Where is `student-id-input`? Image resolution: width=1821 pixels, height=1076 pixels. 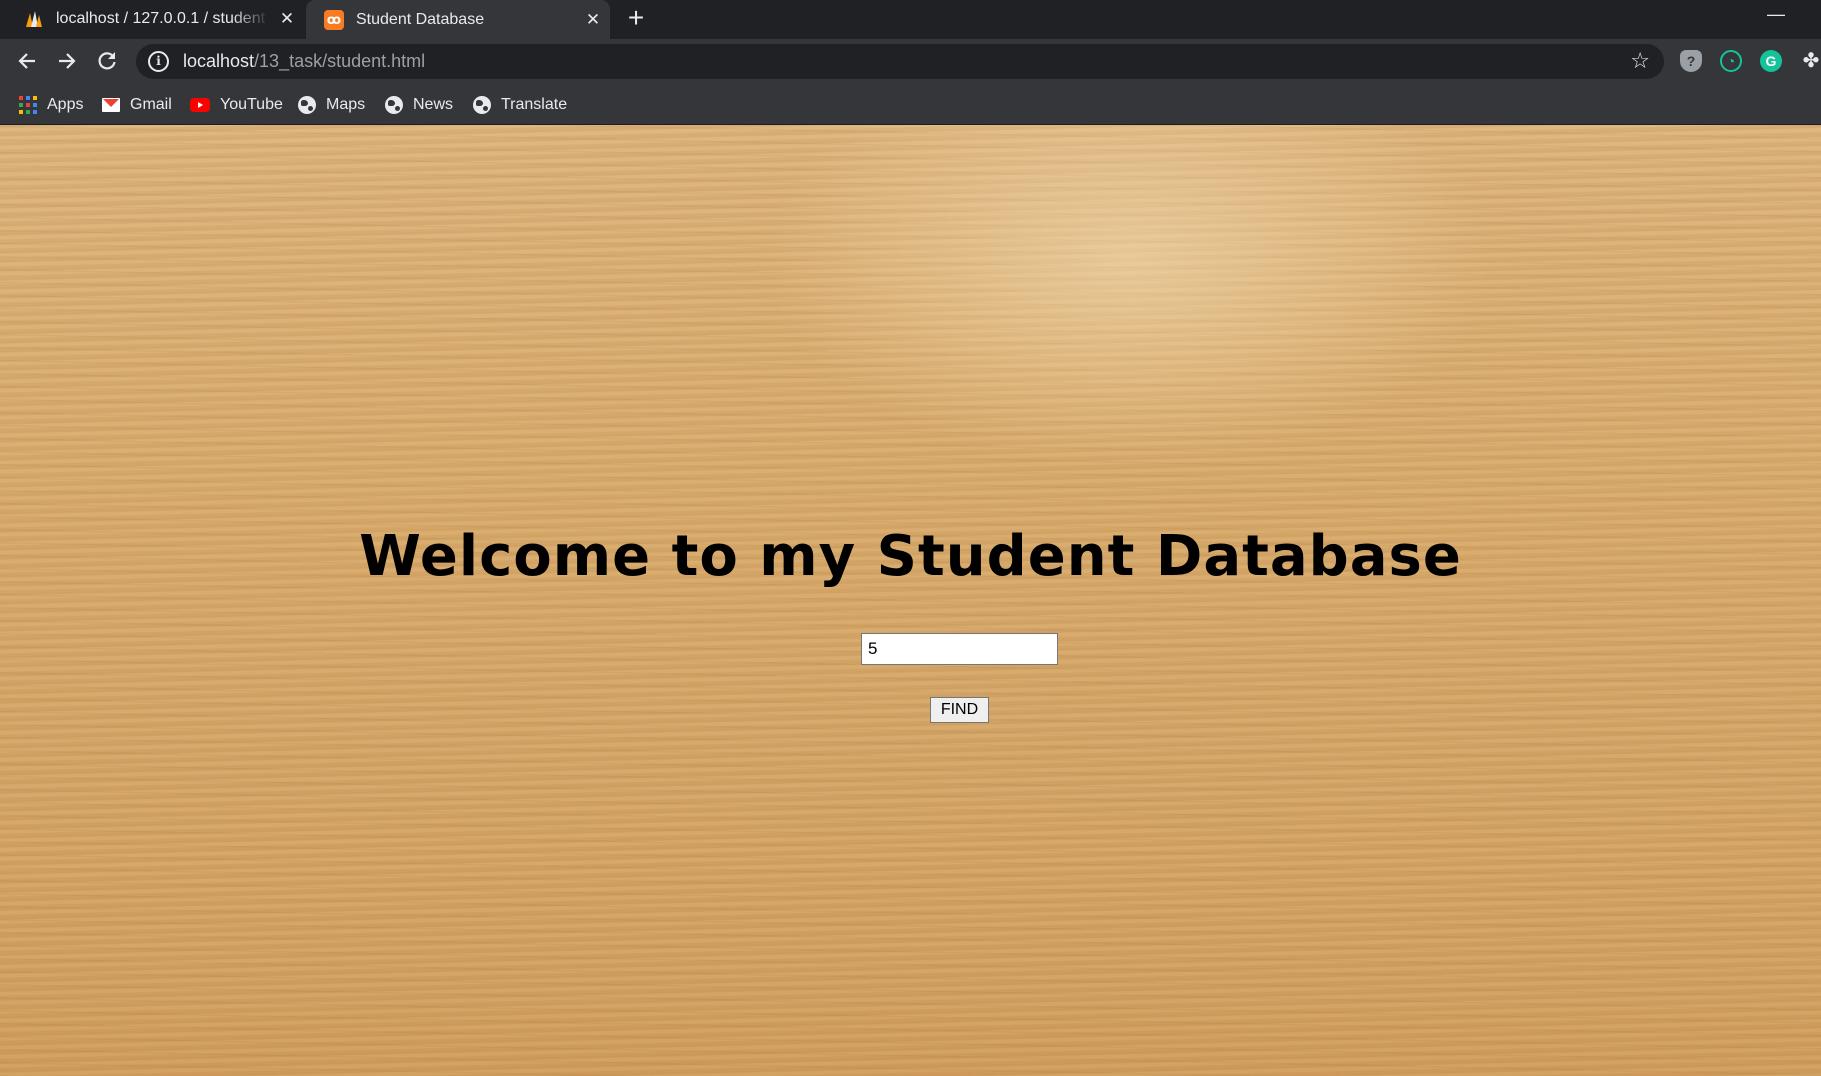
student-id-input is located at coordinates (959, 649).